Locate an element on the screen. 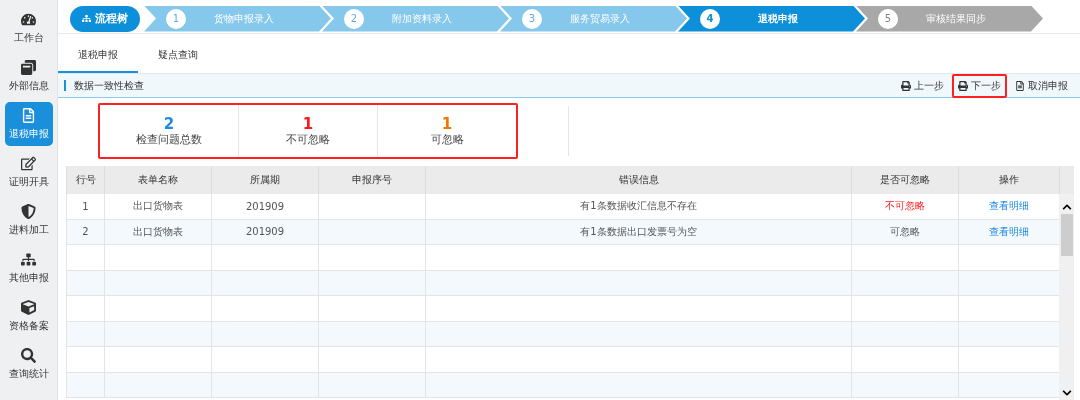  tab: 疑点查询 is located at coordinates (178, 55).